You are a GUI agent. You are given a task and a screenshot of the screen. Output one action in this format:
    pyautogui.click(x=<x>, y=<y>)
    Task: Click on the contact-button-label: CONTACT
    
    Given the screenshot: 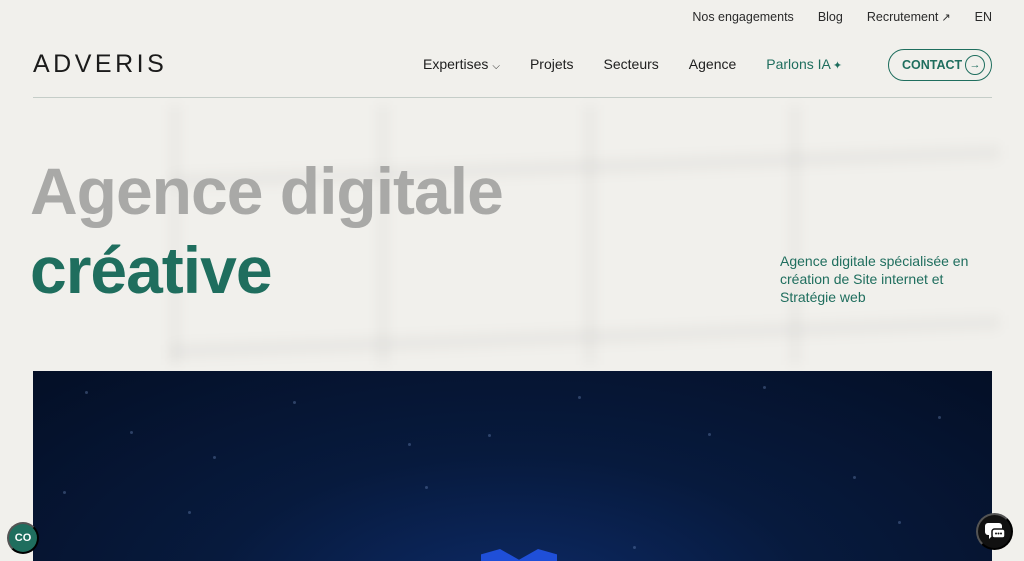 What is the action you would take?
    pyautogui.click(x=932, y=65)
    